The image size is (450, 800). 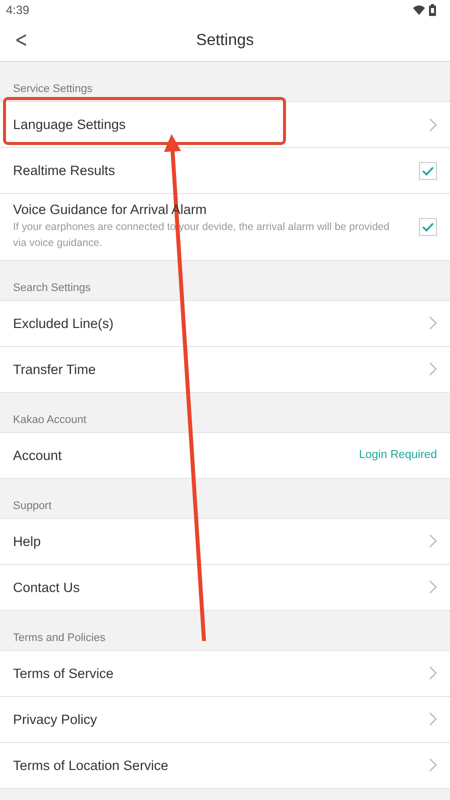 I want to click on settings-row: Privacy Policy, so click(x=225, y=719).